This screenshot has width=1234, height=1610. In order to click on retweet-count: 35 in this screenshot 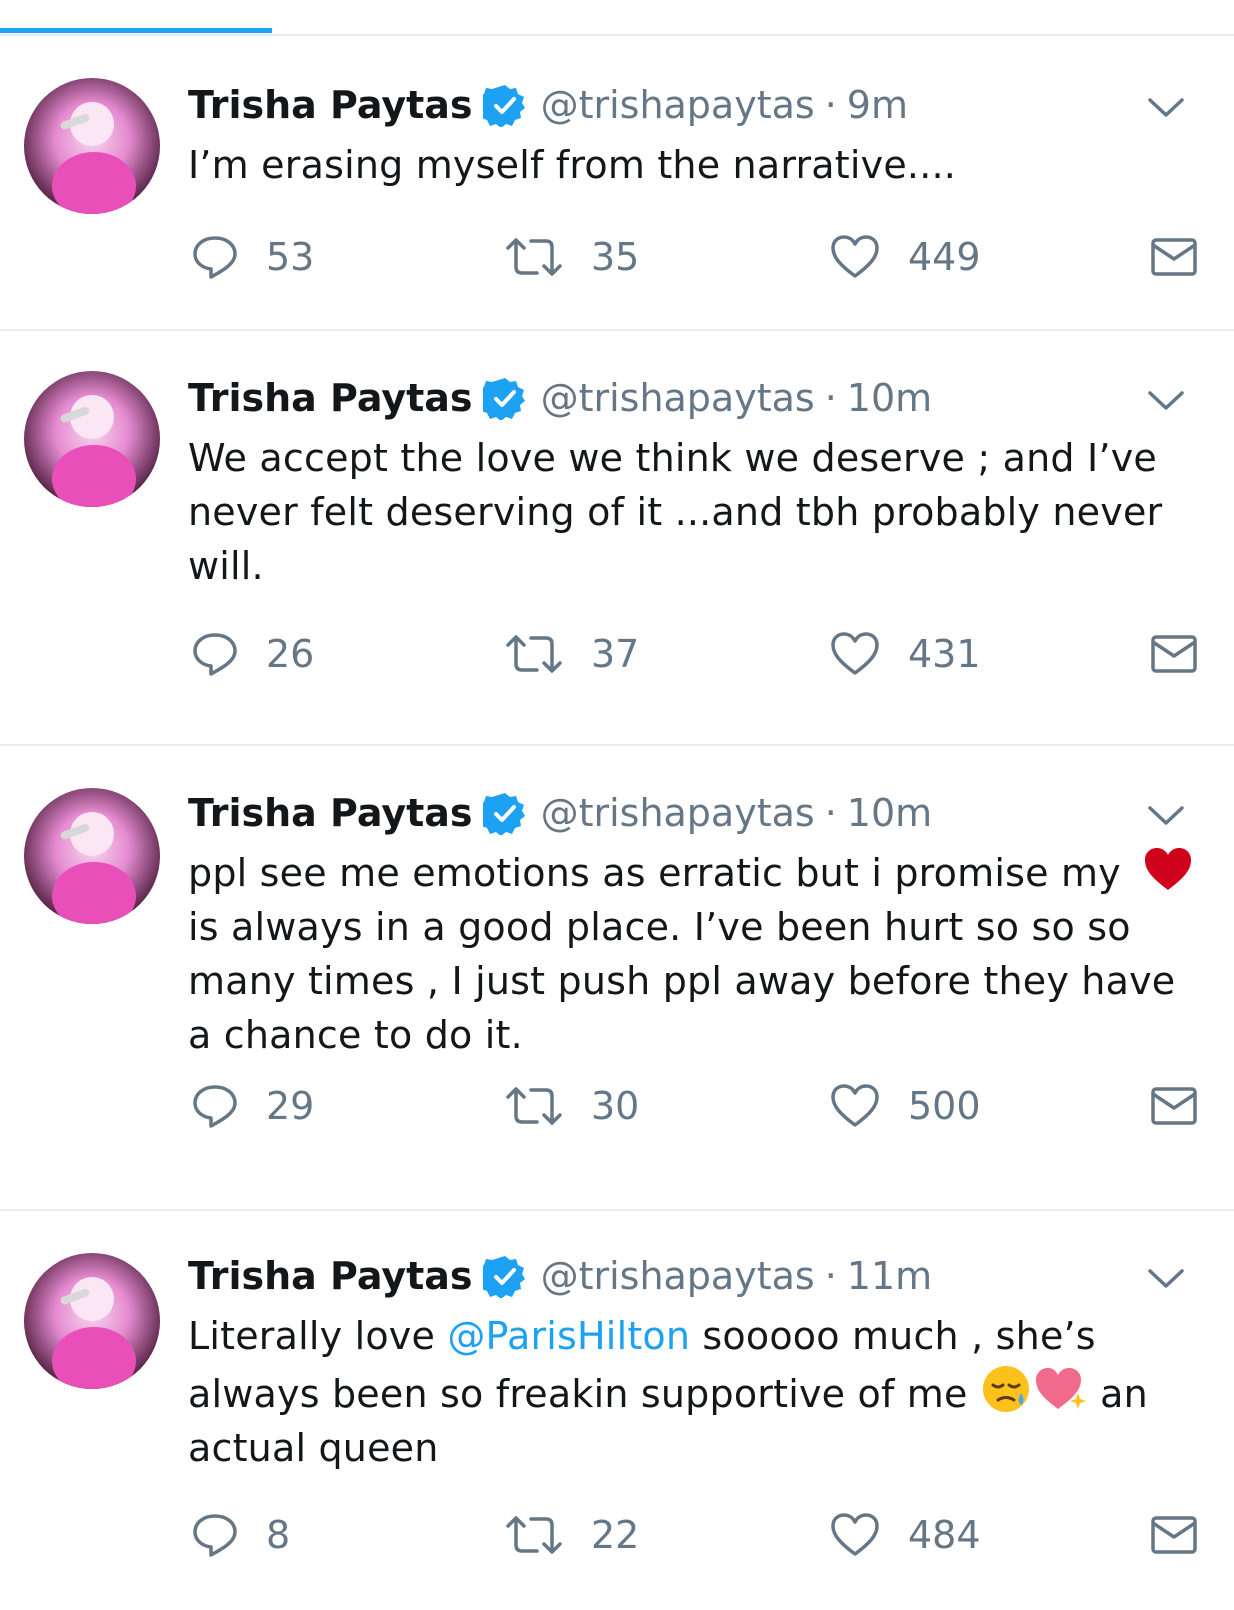, I will do `click(615, 257)`.